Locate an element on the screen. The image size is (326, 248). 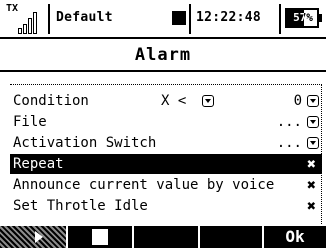
battery-icon: 57% is located at coordinates (303, 18).